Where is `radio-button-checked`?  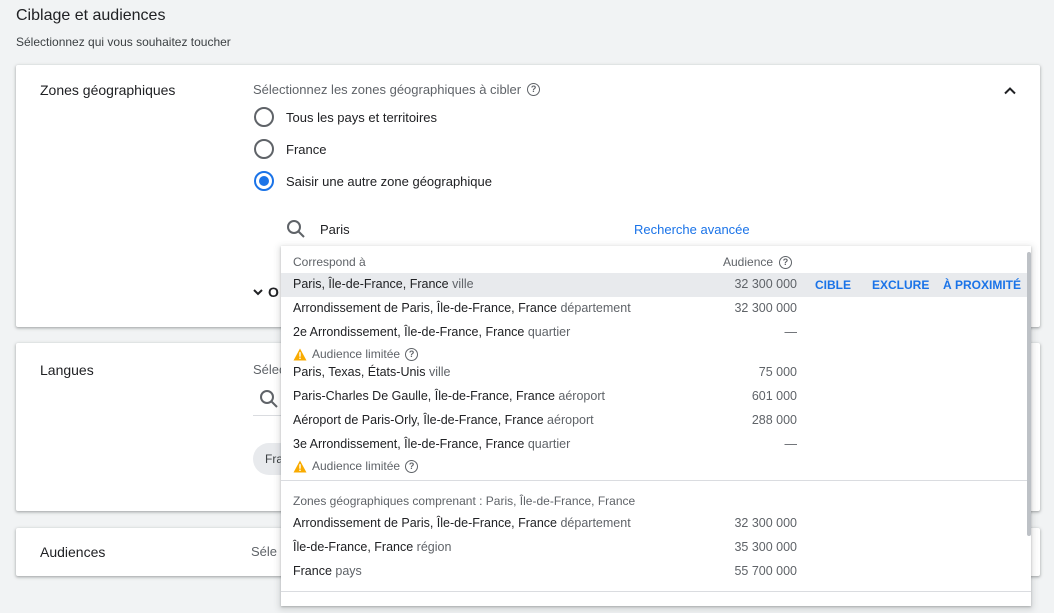
radio-button-checked is located at coordinates (264, 181).